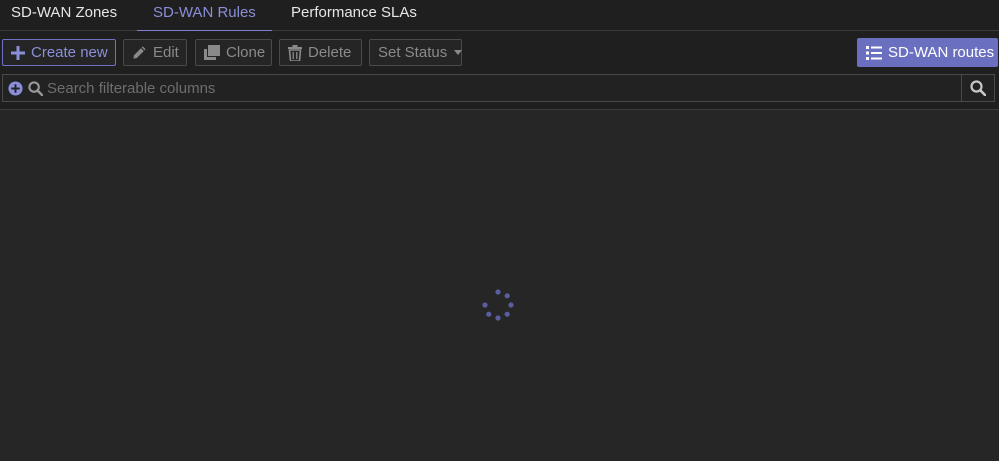 This screenshot has width=999, height=461. Describe the element at coordinates (330, 52) in the screenshot. I see `delete-label: Delete` at that location.